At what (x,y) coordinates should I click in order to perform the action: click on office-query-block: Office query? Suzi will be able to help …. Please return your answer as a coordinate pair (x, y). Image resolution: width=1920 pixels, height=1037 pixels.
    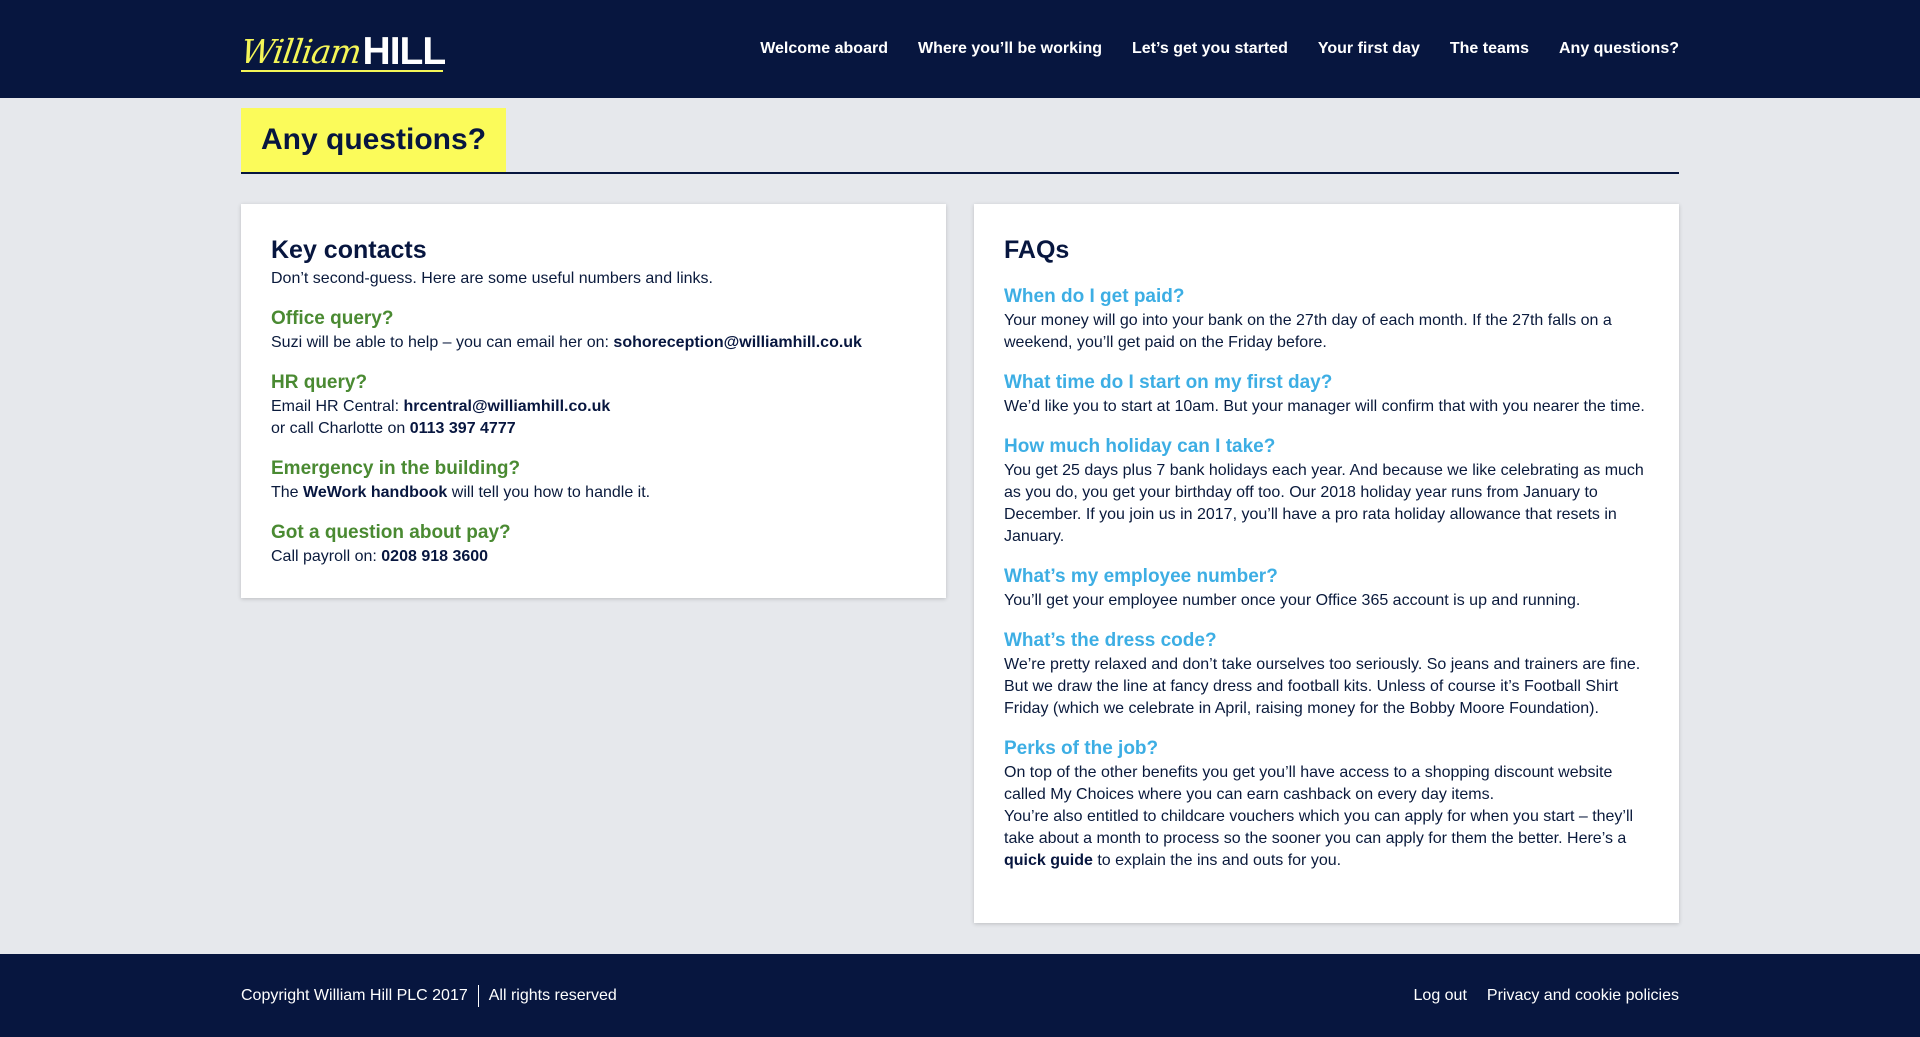
    Looking at the image, I should click on (593, 330).